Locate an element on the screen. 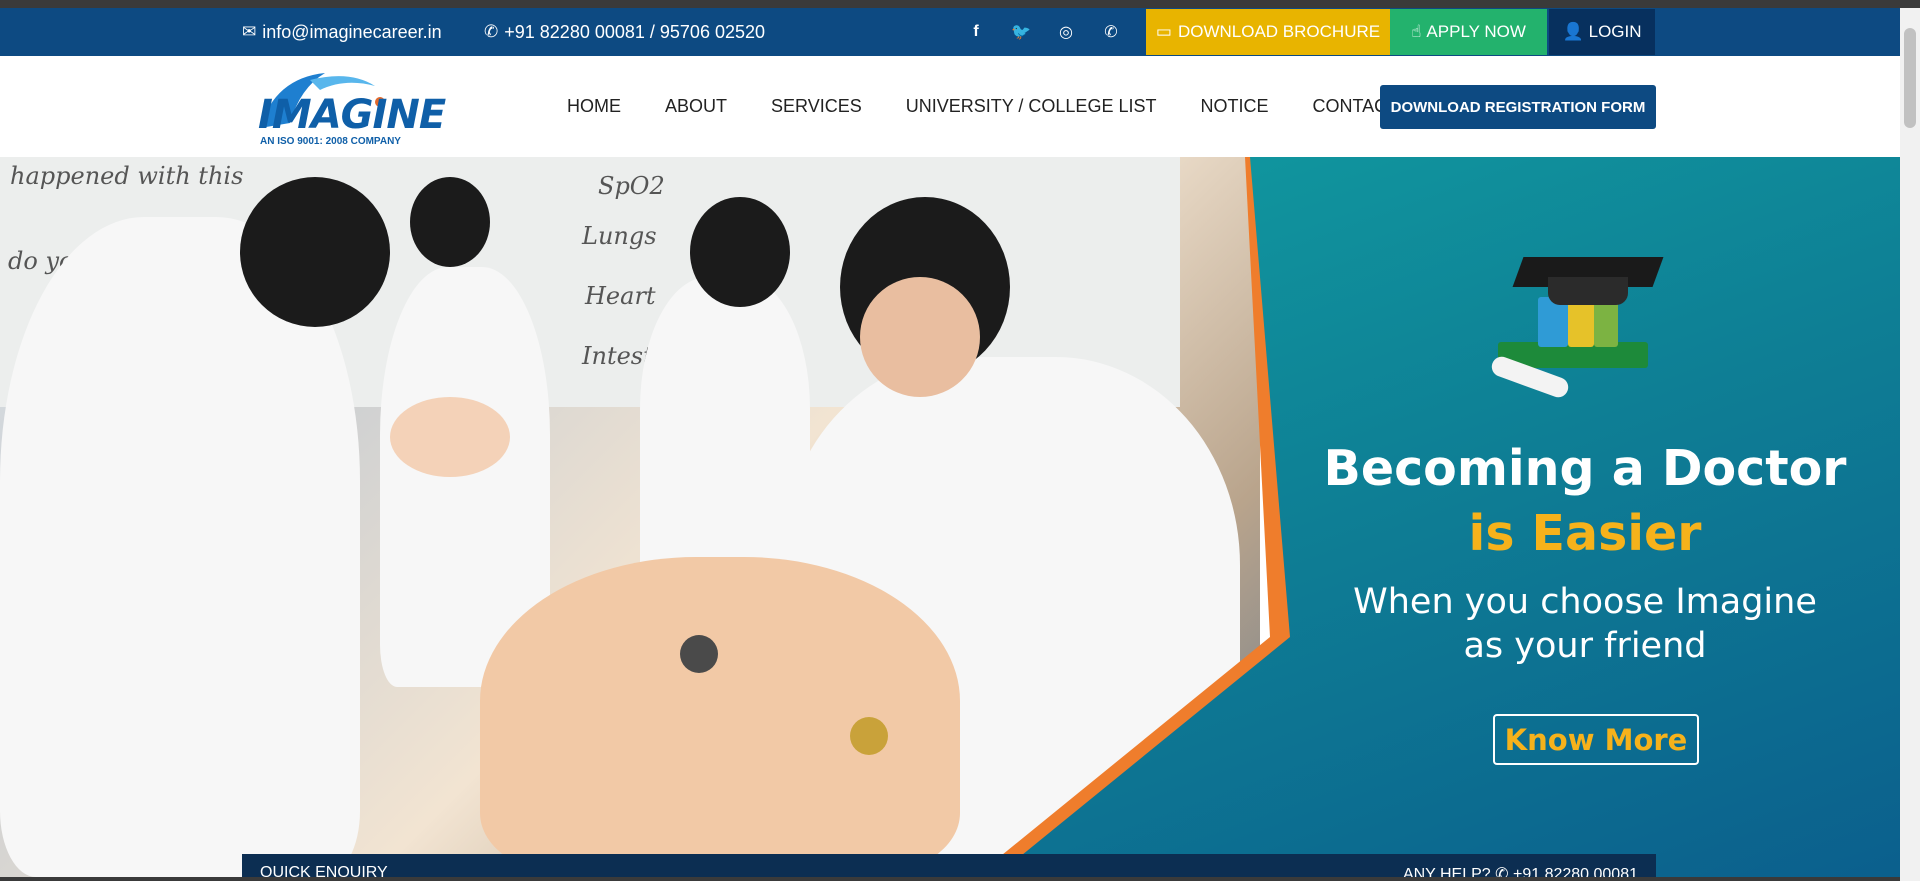 This screenshot has height=881, width=1920. phone-icon: ✆ is located at coordinates (491, 31).